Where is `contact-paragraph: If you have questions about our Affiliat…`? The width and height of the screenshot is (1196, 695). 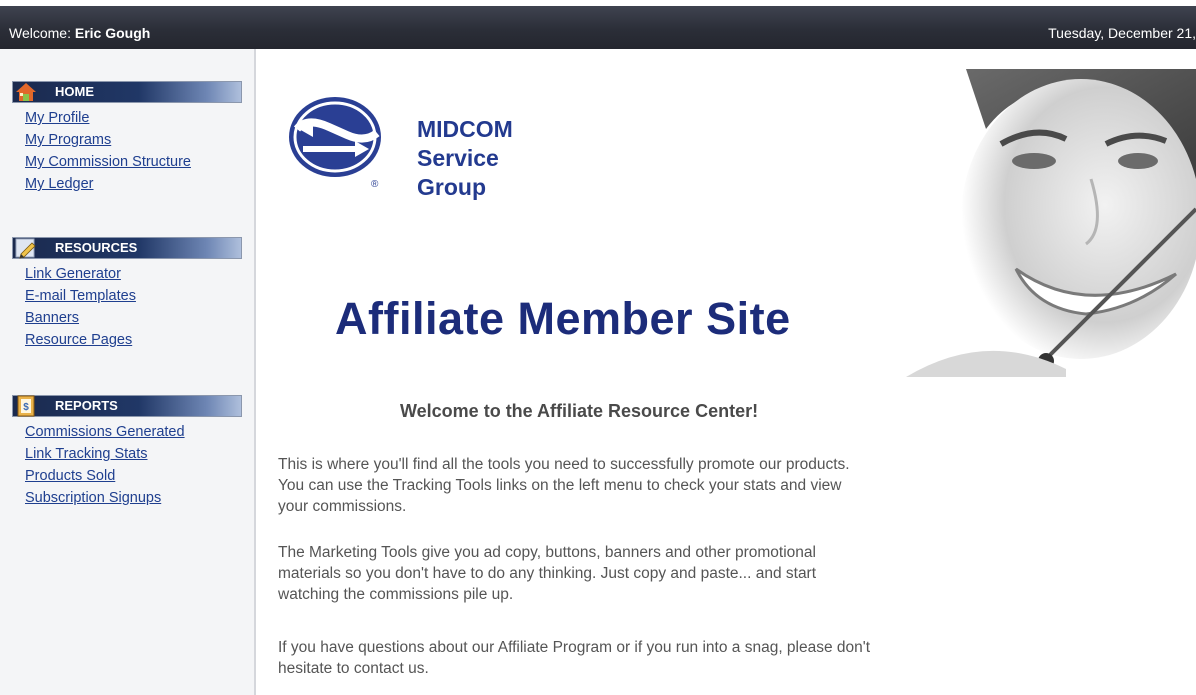
contact-paragraph: If you have questions about our Affiliat… is located at coordinates (623, 658).